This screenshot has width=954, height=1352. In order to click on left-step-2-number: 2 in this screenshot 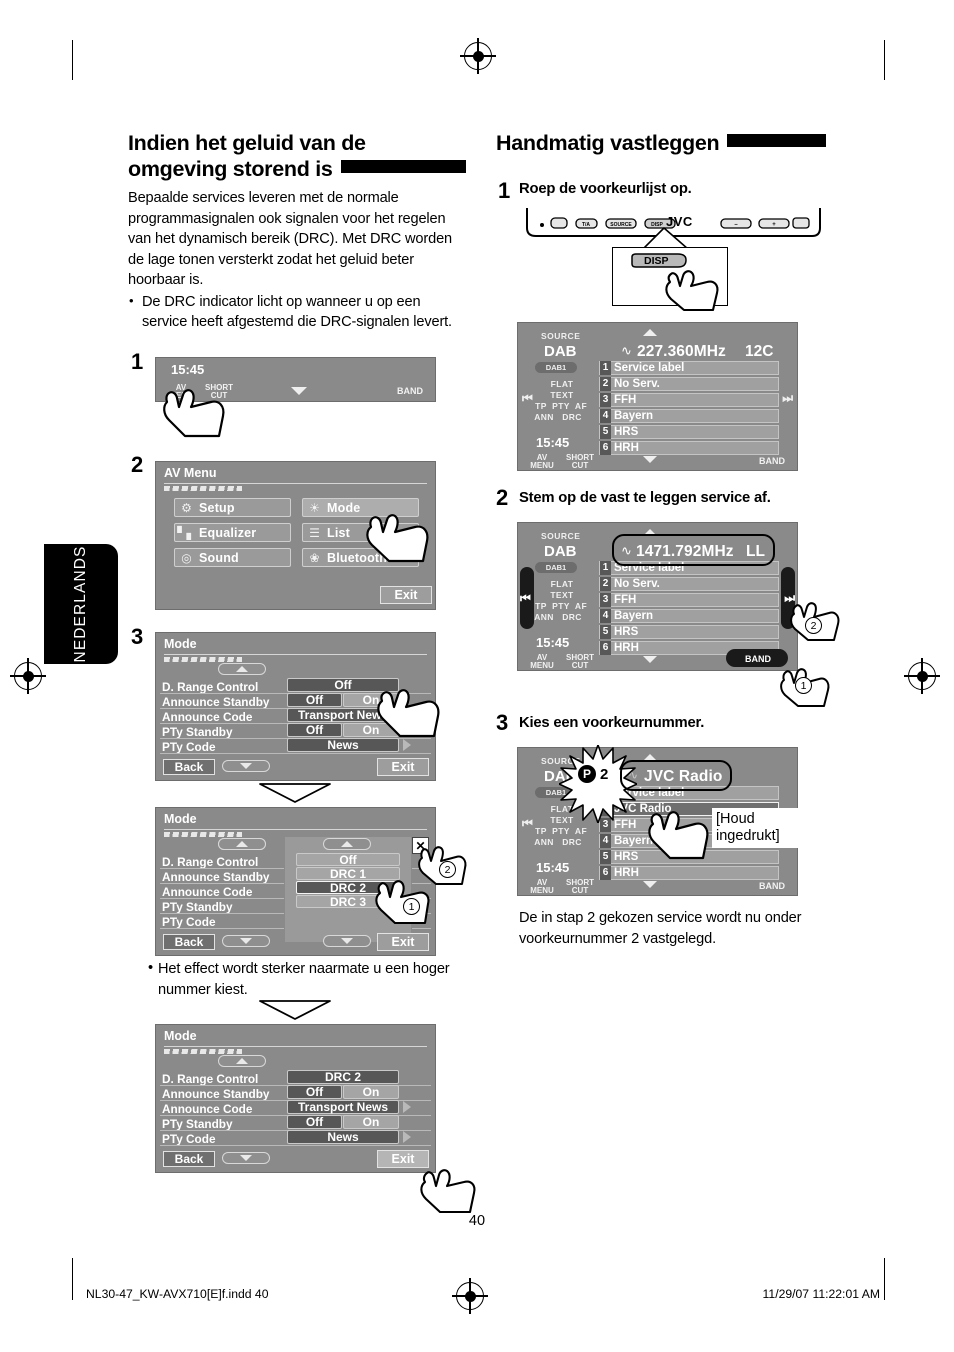, I will do `click(137, 464)`.